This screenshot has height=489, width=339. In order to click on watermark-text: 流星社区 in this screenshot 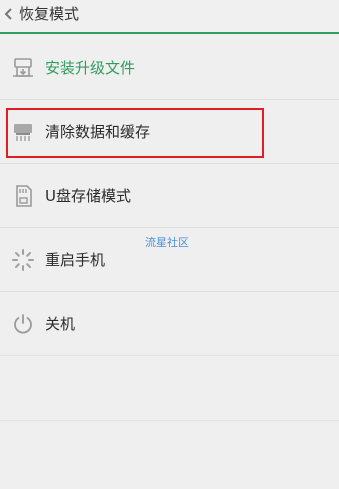, I will do `click(167, 242)`.